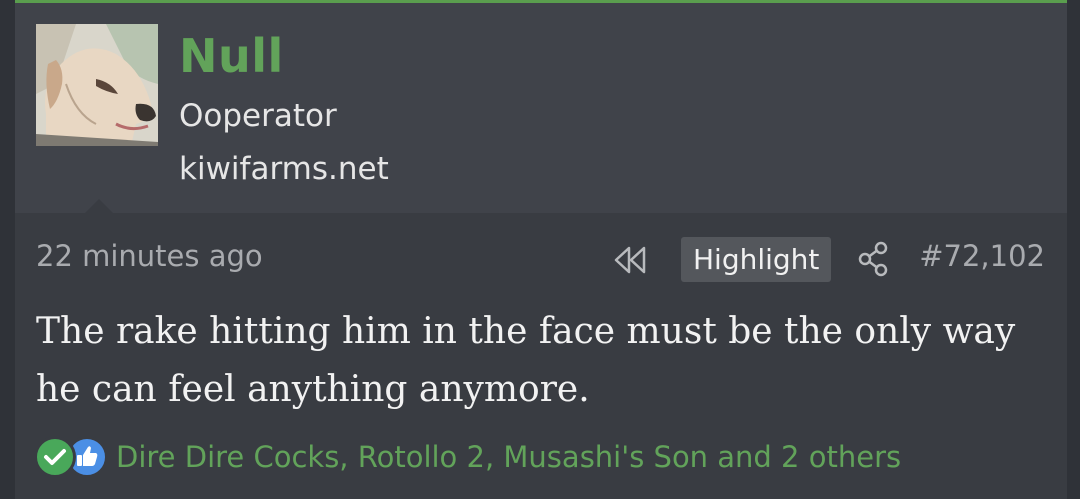  I want to click on dog-avatar-image, so click(97, 85).